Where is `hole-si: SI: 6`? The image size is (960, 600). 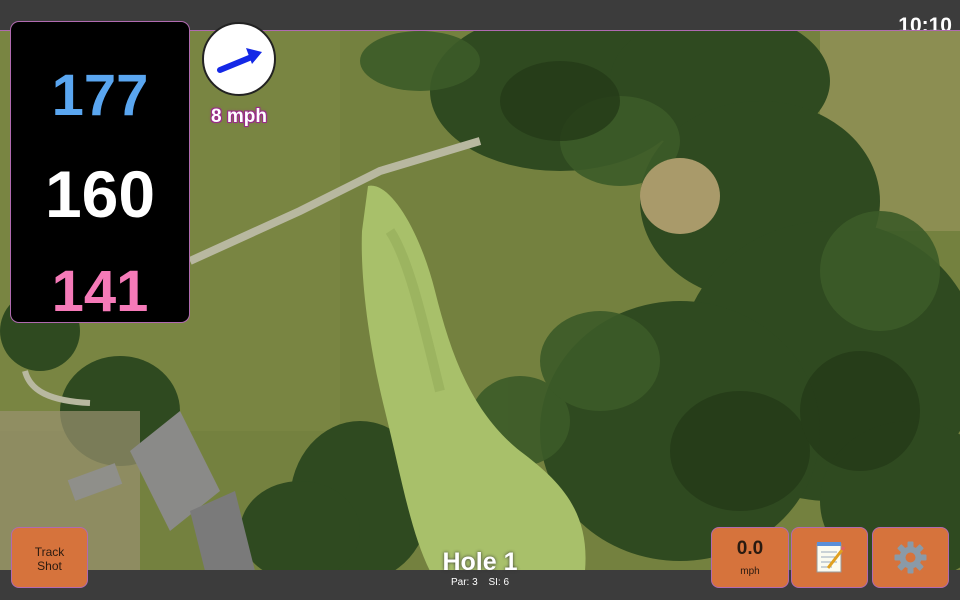
hole-si: SI: 6 is located at coordinates (499, 582).